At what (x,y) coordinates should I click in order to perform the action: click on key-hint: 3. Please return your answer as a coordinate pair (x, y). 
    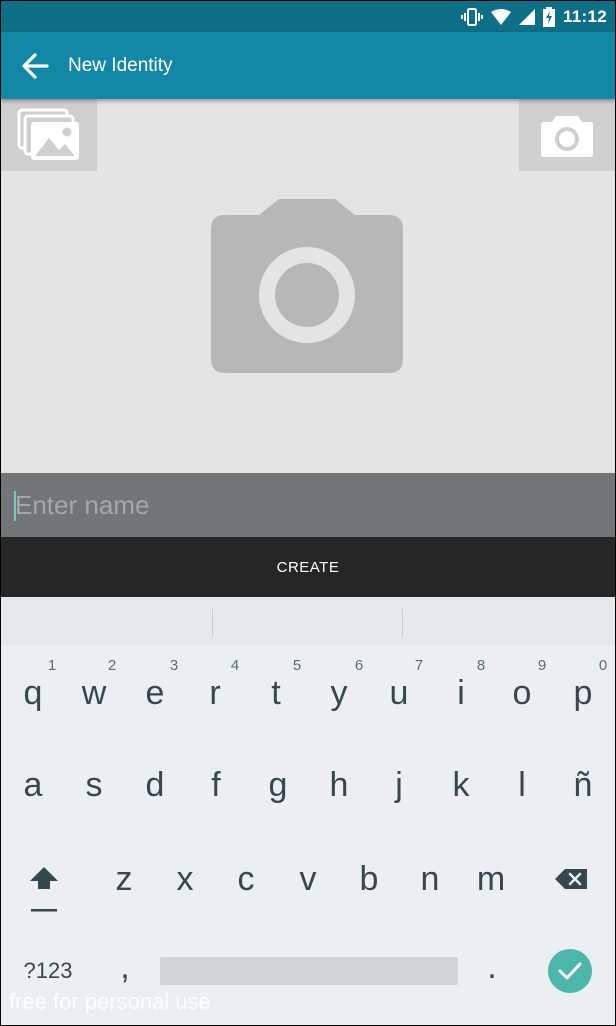
    Looking at the image, I should click on (174, 665).